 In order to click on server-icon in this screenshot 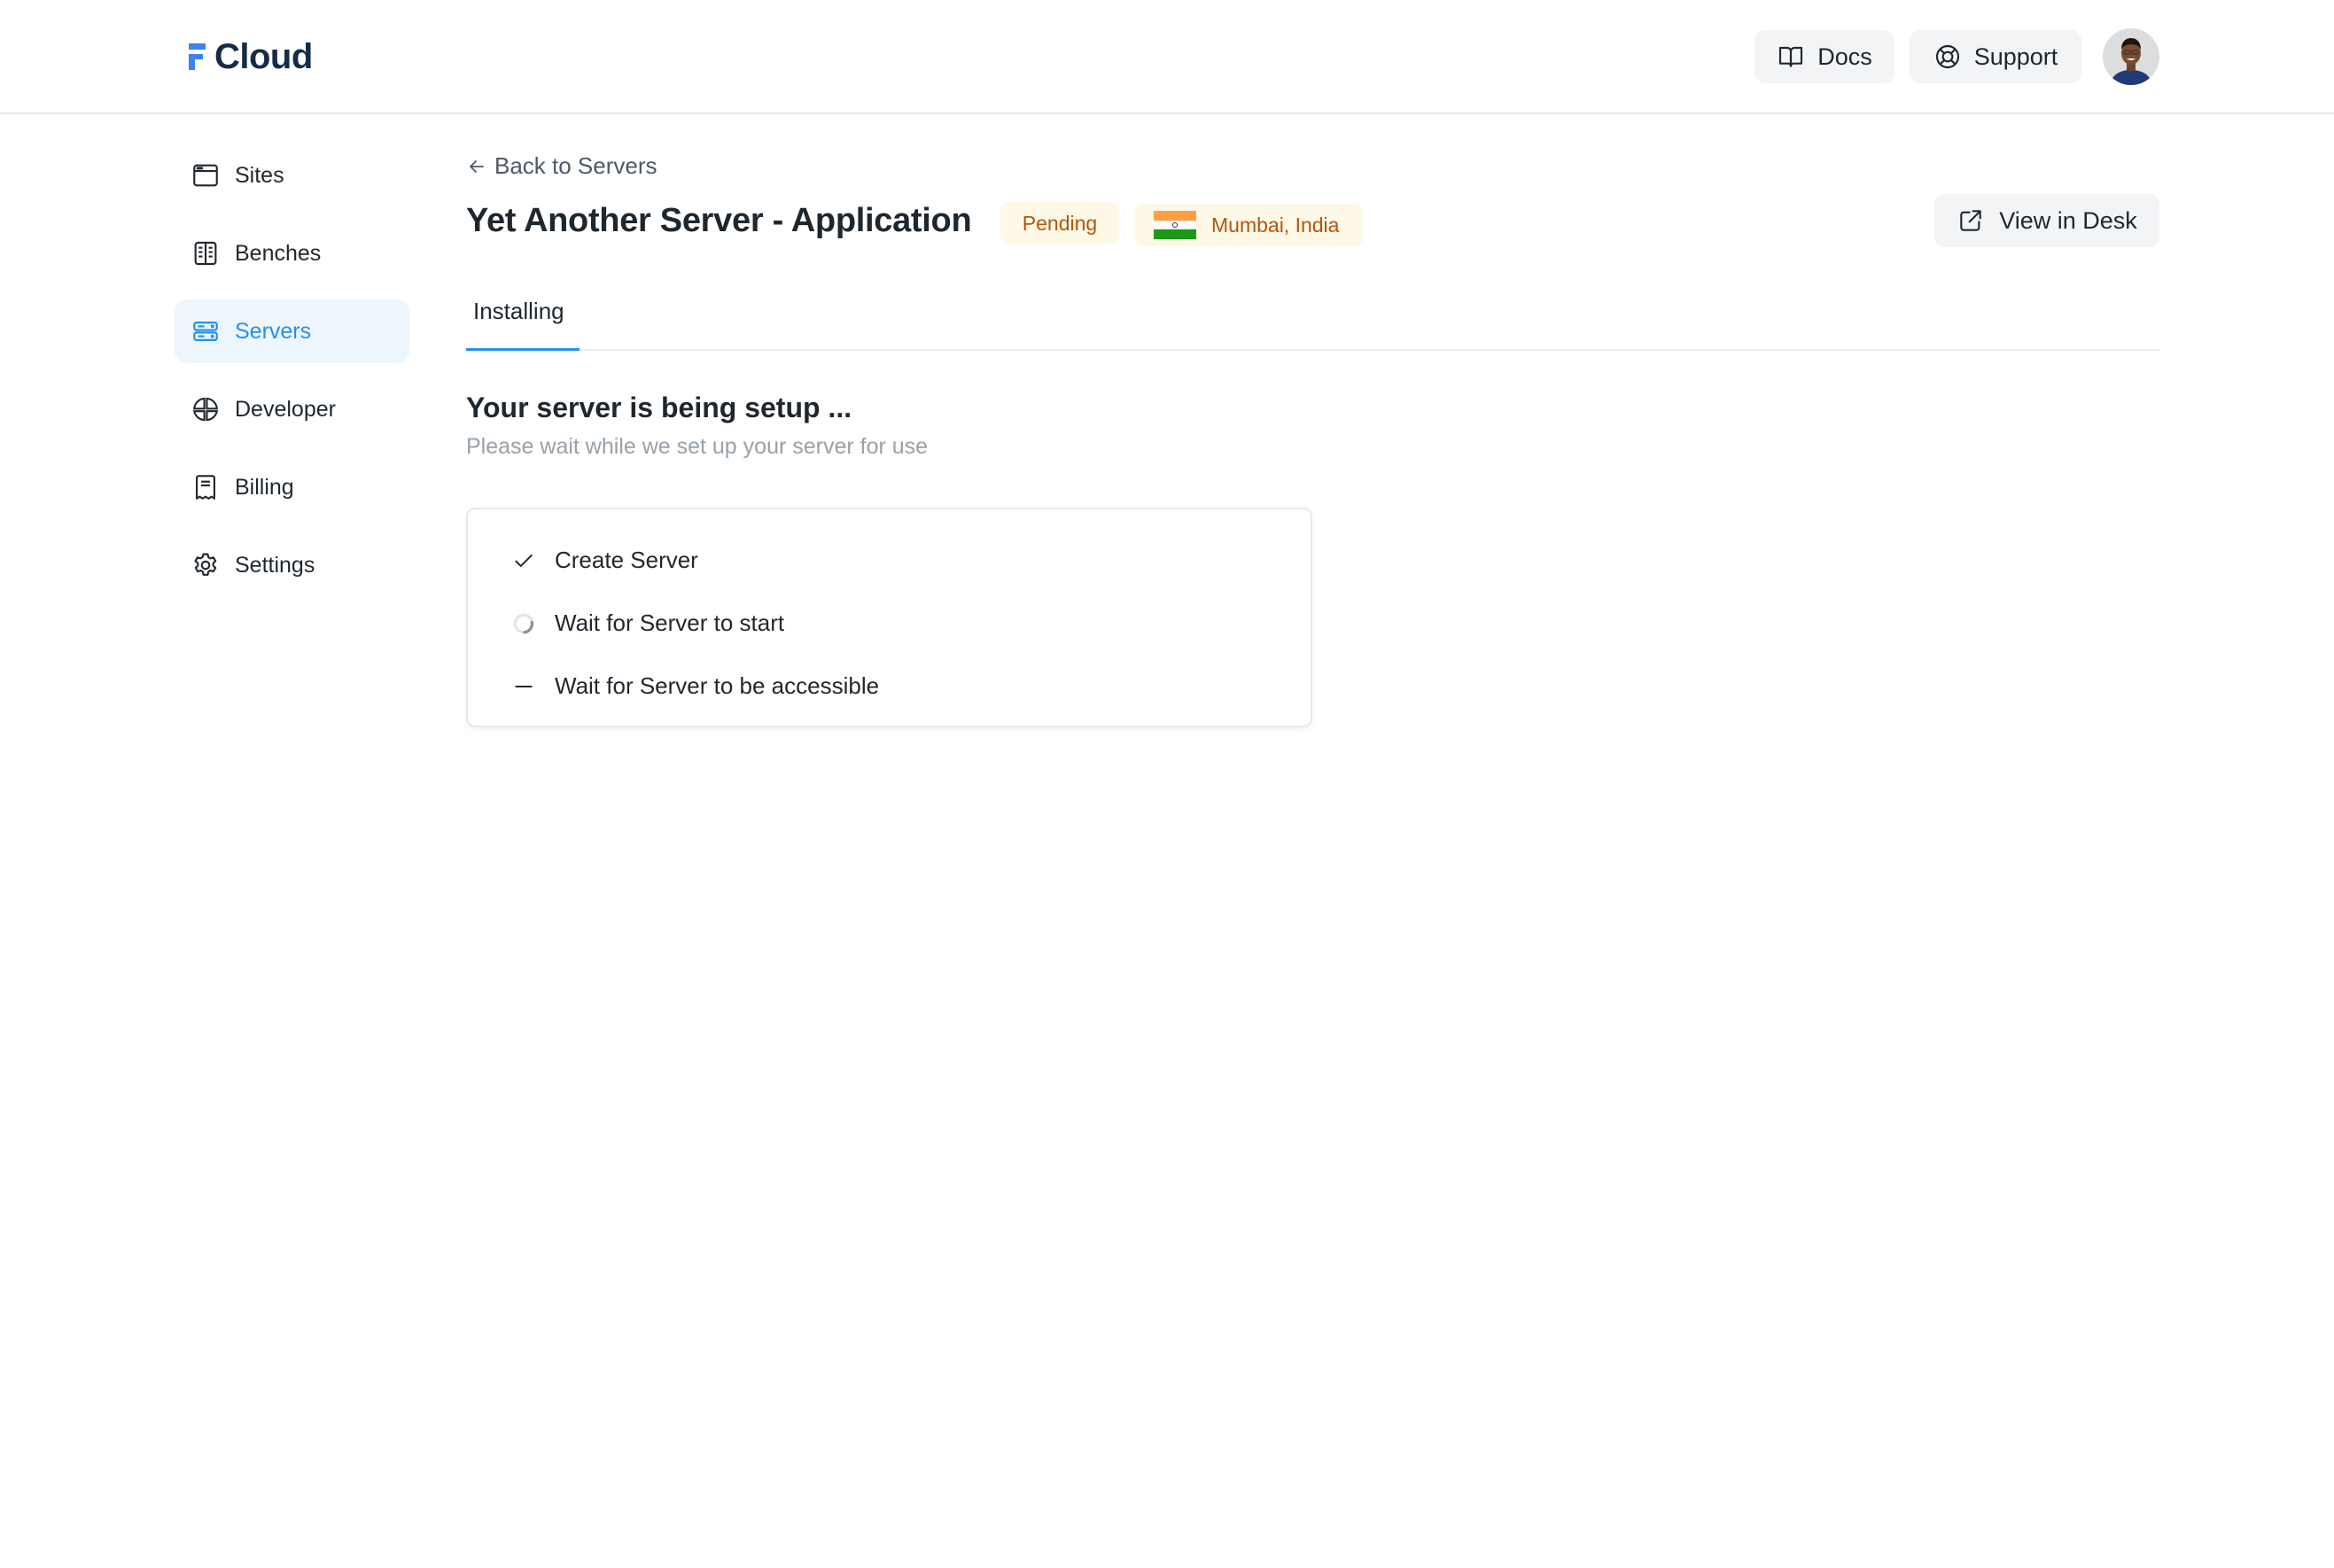, I will do `click(205, 331)`.